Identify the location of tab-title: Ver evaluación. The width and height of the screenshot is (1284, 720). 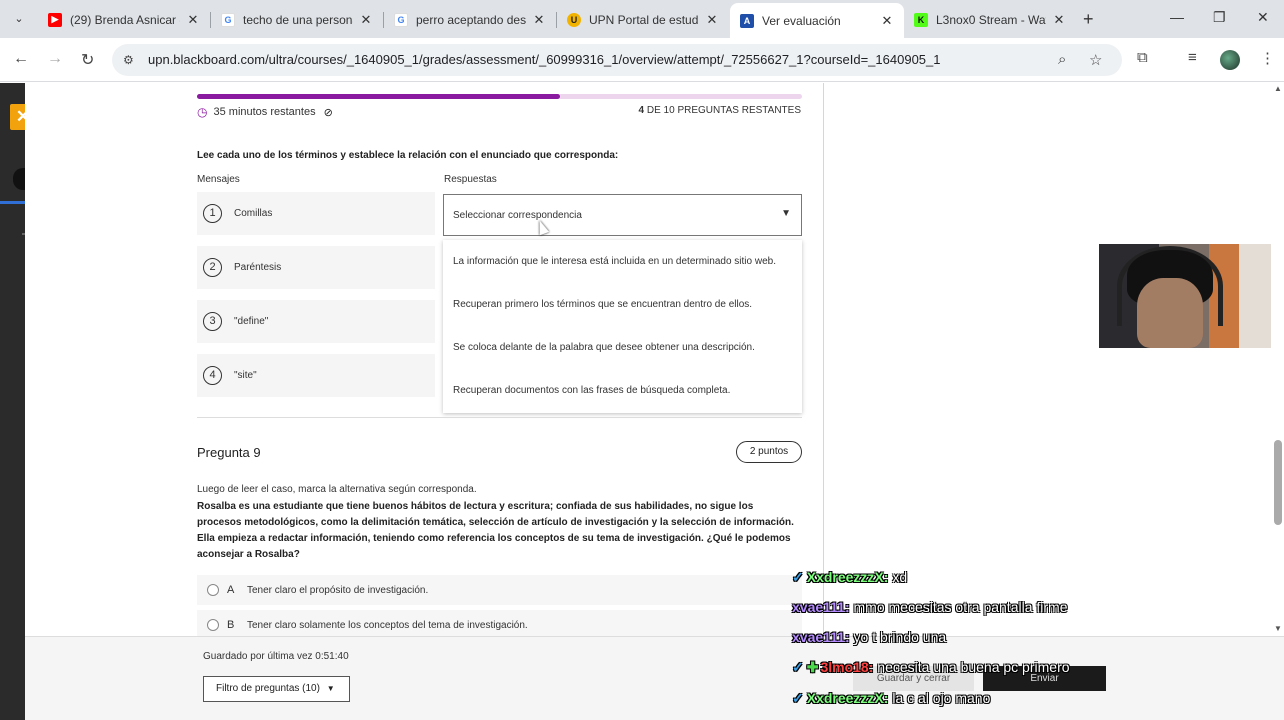
(801, 20).